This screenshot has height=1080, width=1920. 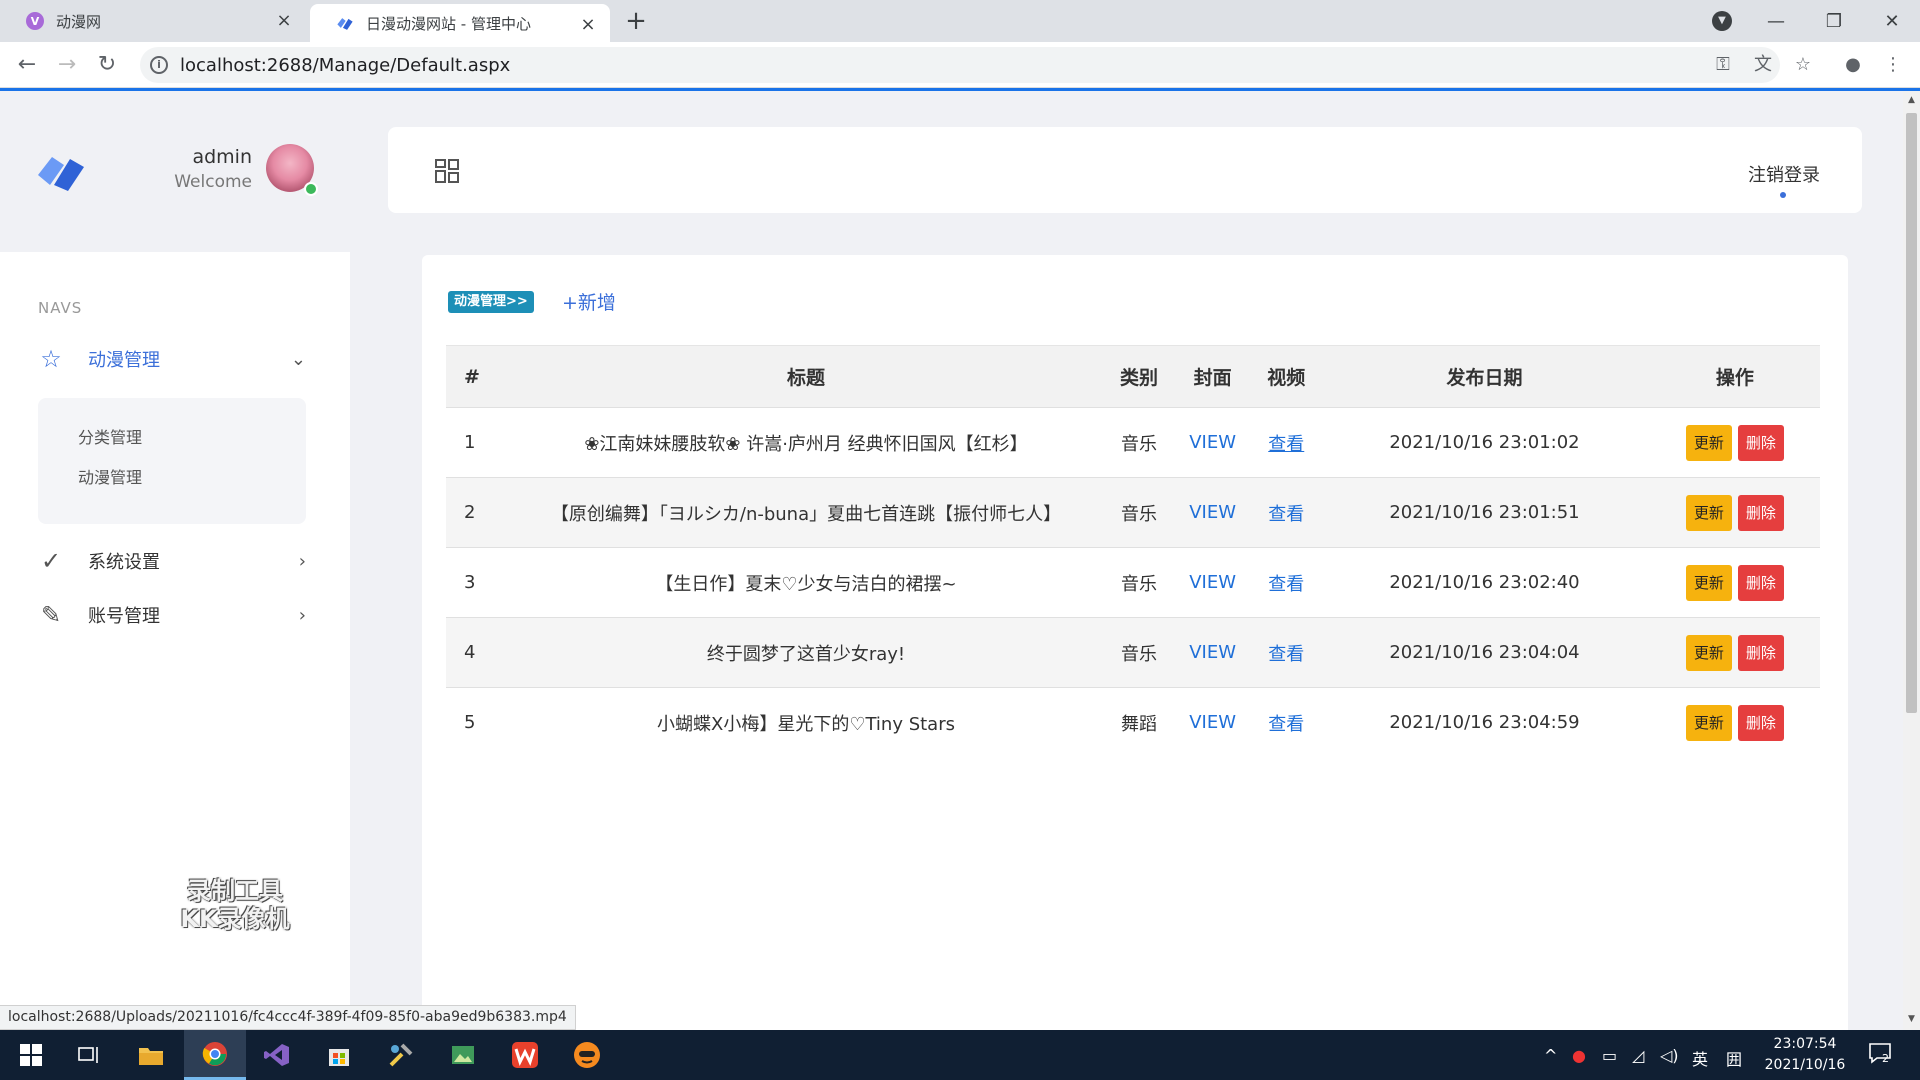 What do you see at coordinates (491, 302) in the screenshot?
I see `breadcrumb: 动漫管理>>` at bounding box center [491, 302].